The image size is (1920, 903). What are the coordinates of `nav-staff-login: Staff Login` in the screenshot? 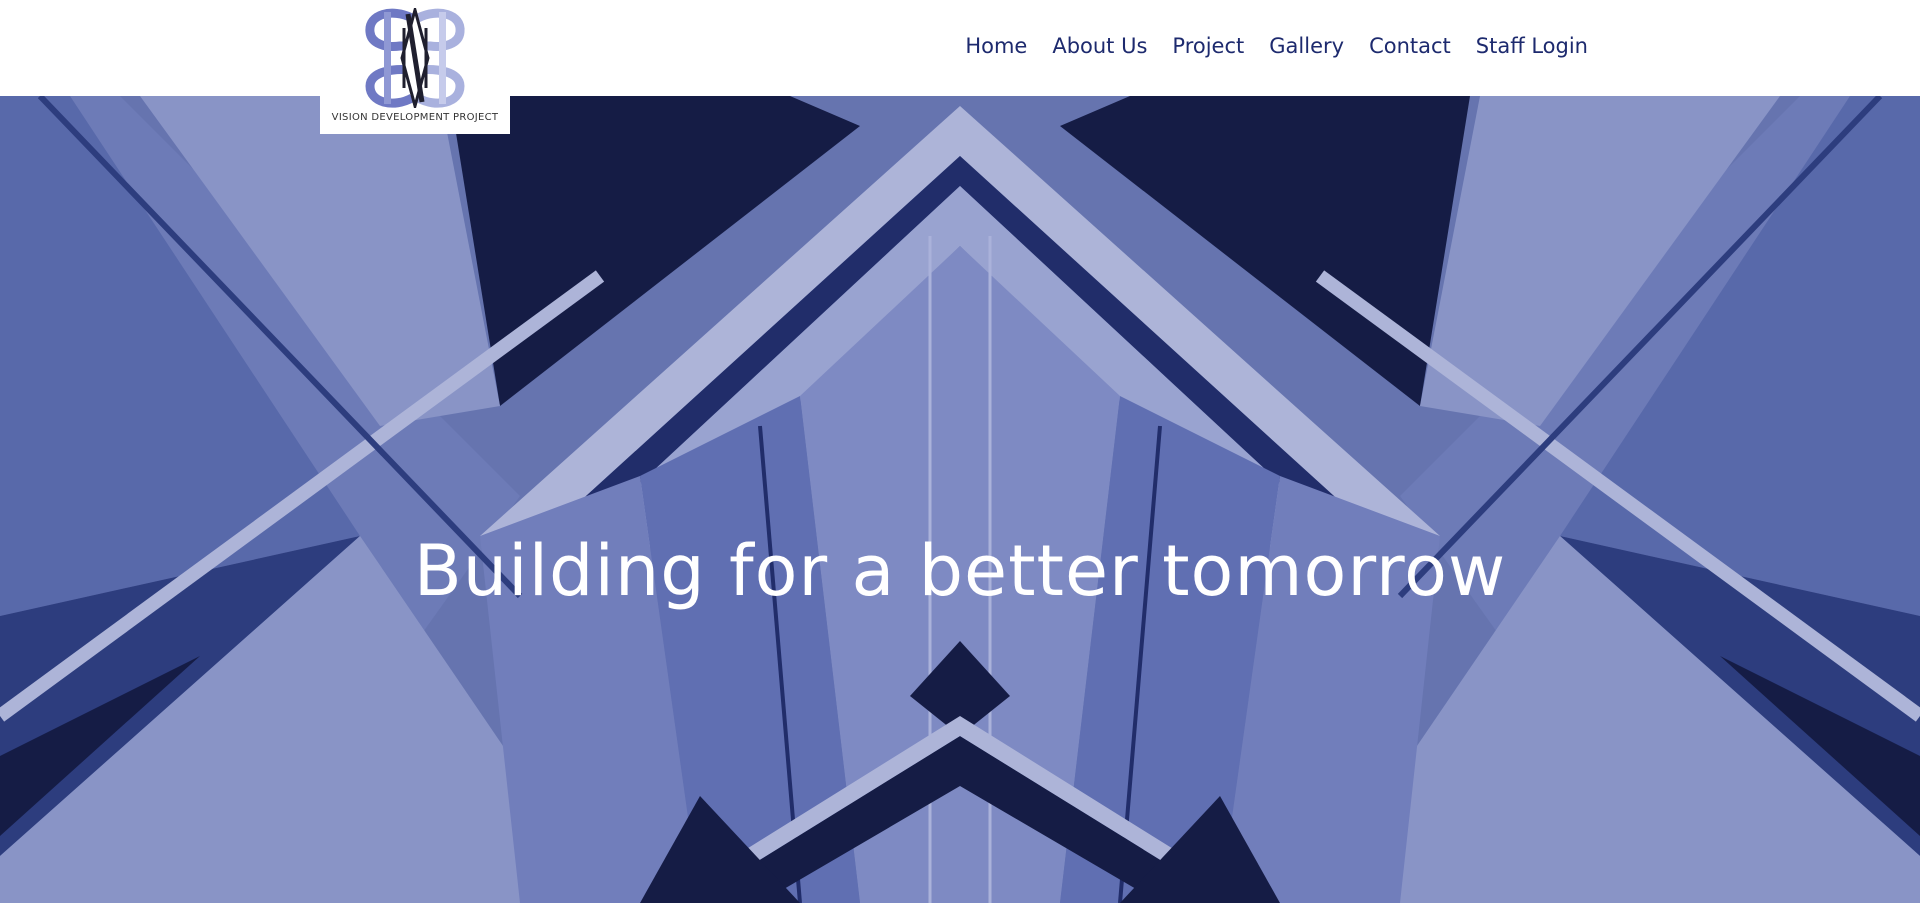 It's located at (1532, 46).